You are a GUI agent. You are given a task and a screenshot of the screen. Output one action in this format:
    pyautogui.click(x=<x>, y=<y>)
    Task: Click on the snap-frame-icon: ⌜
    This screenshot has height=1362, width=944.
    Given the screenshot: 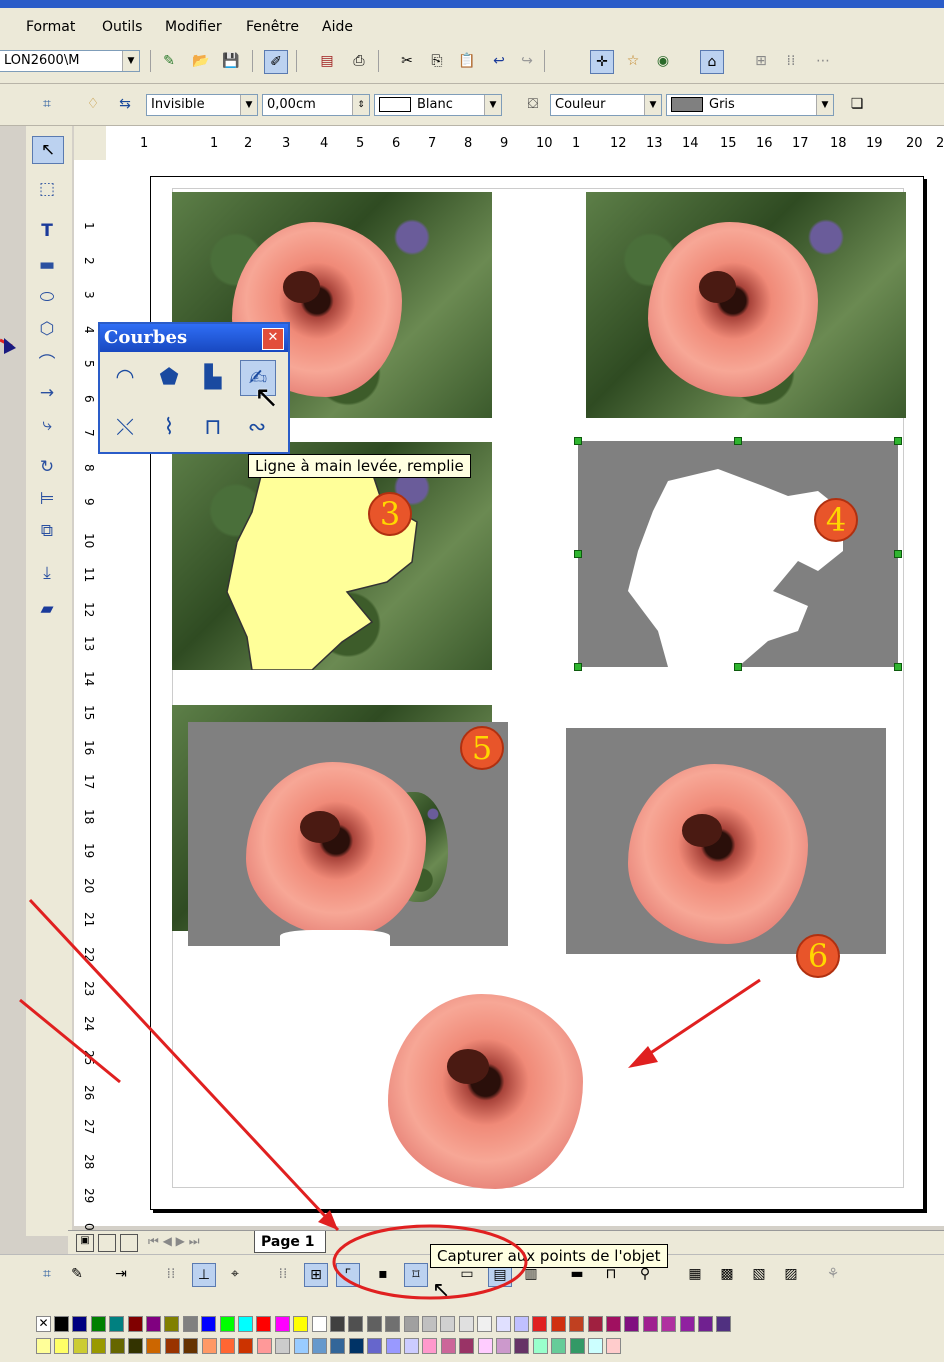 What is the action you would take?
    pyautogui.click(x=348, y=1275)
    